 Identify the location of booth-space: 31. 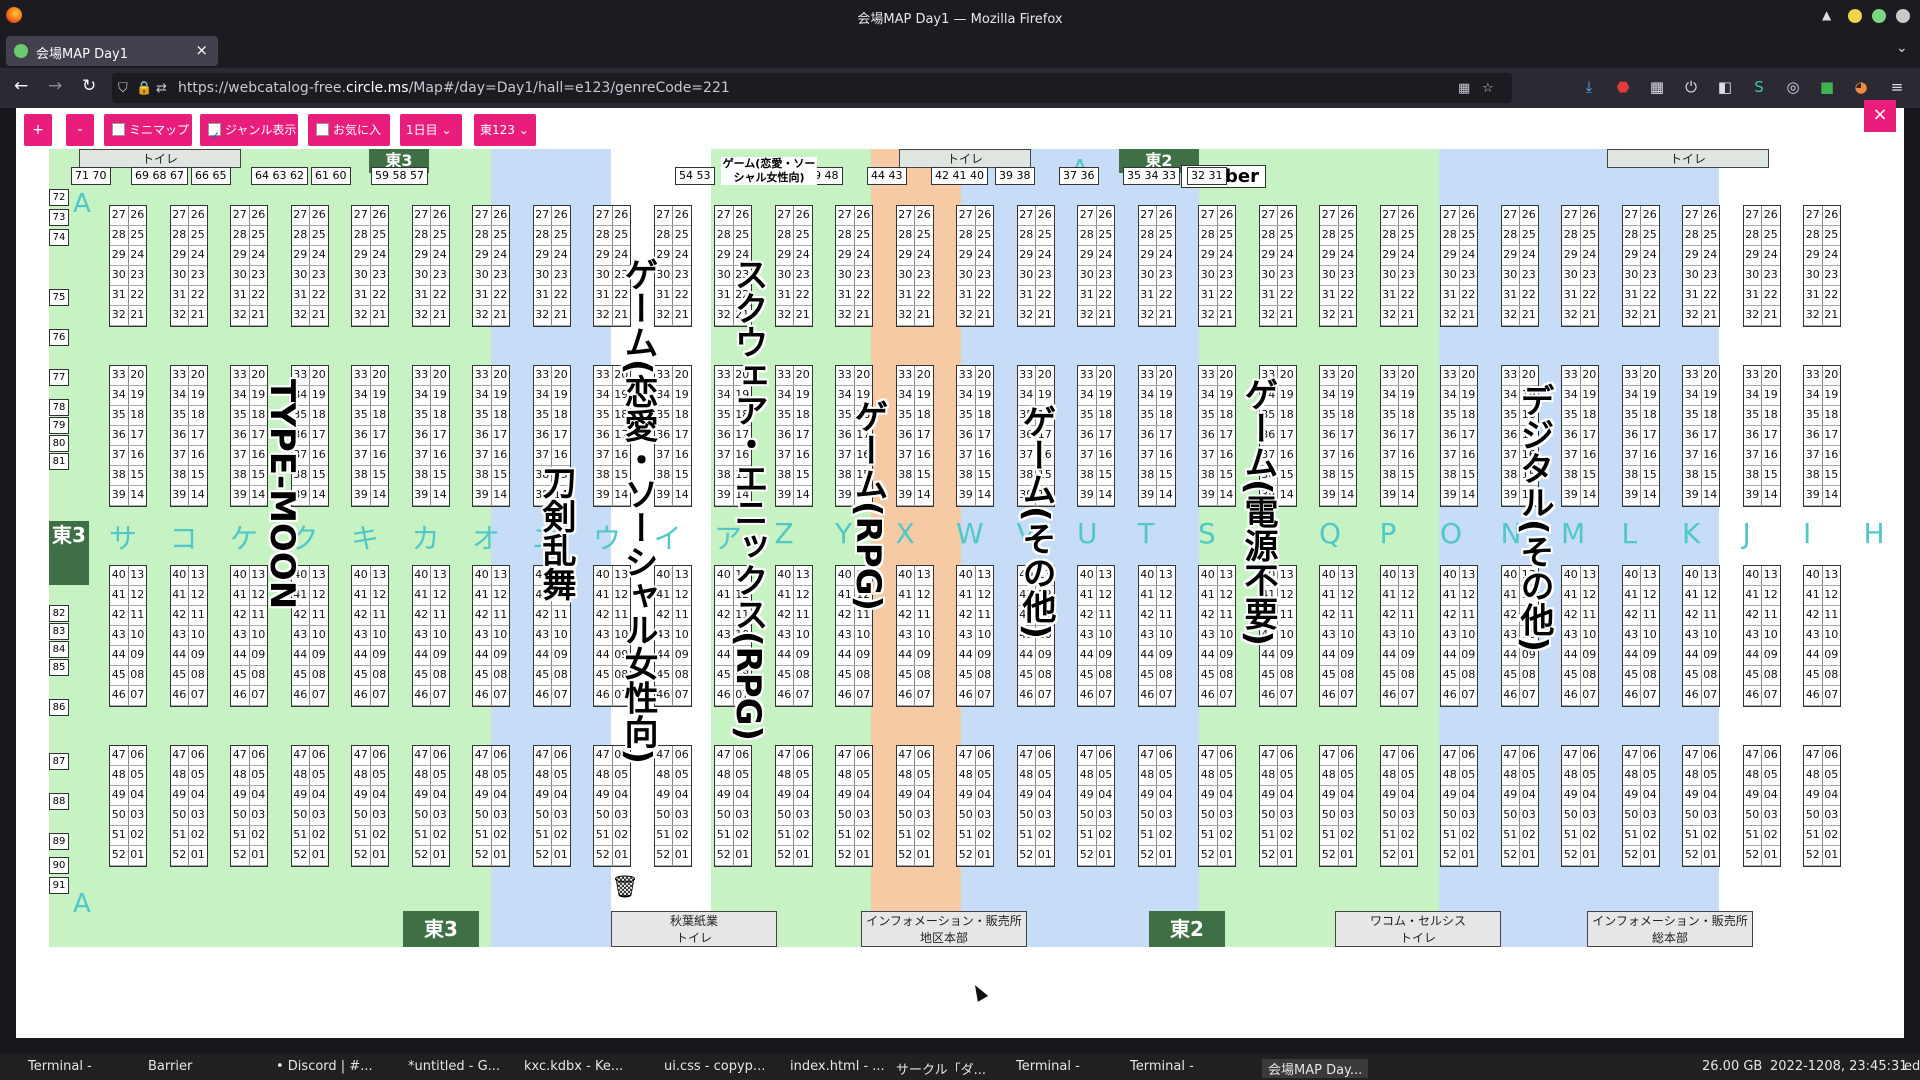
(543, 295).